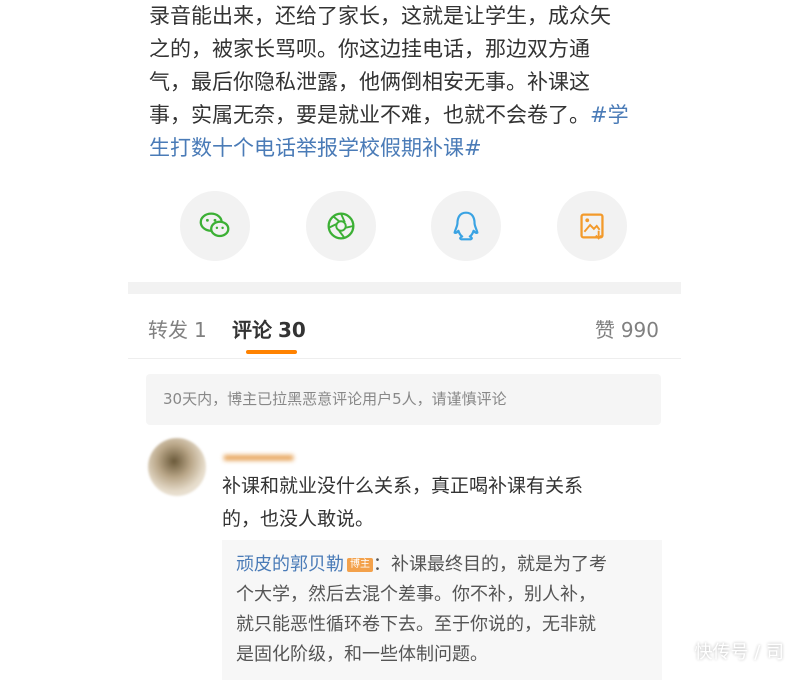 This screenshot has width=796, height=680. I want to click on comment-text-line: 补课和就业没什么关系，真正喝补课有关系, so click(403, 486).